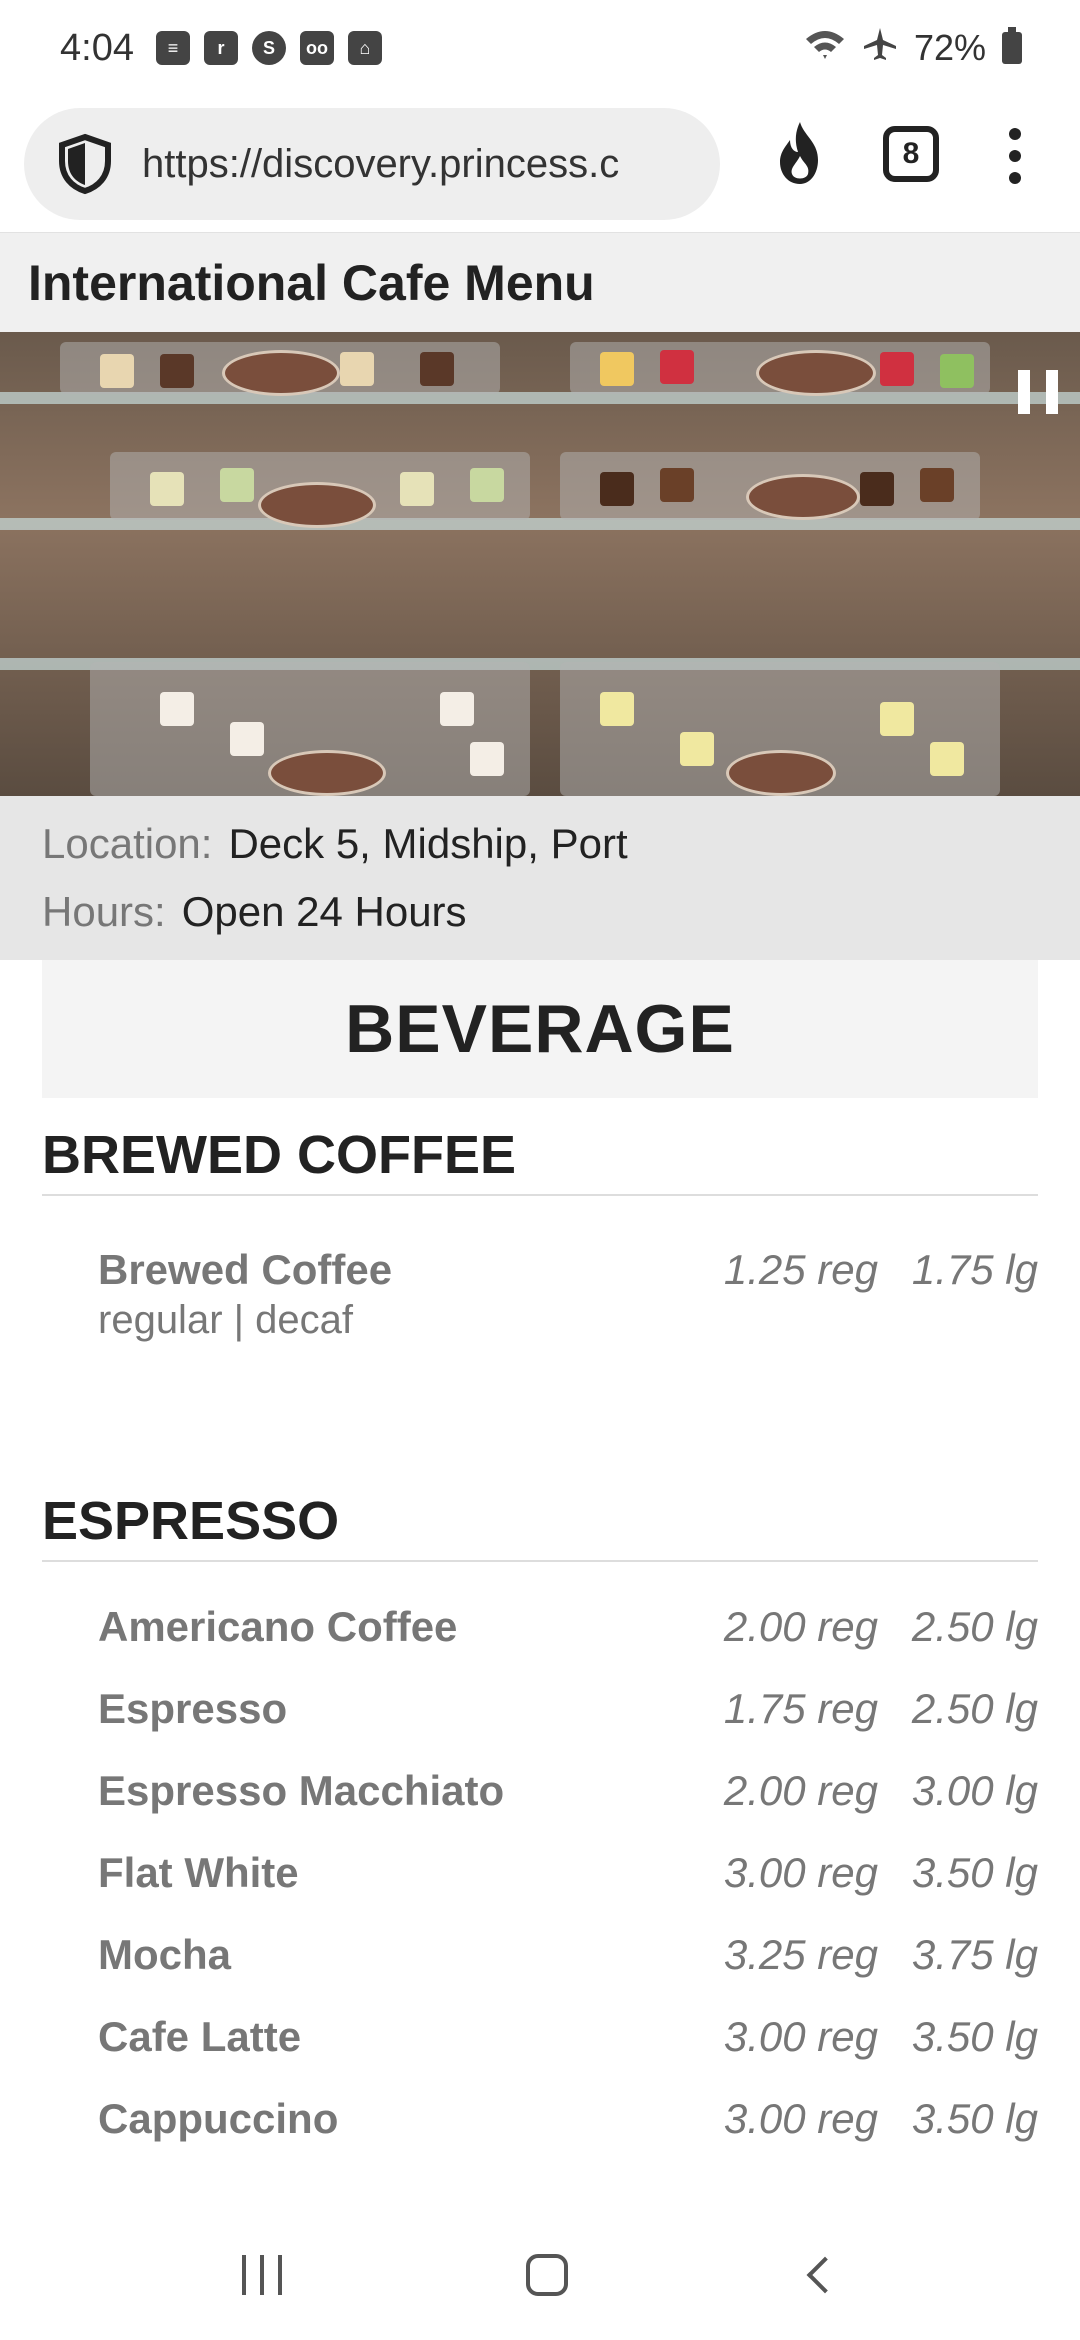  I want to click on address-bar: https://discovery.princess.c, so click(372, 164).